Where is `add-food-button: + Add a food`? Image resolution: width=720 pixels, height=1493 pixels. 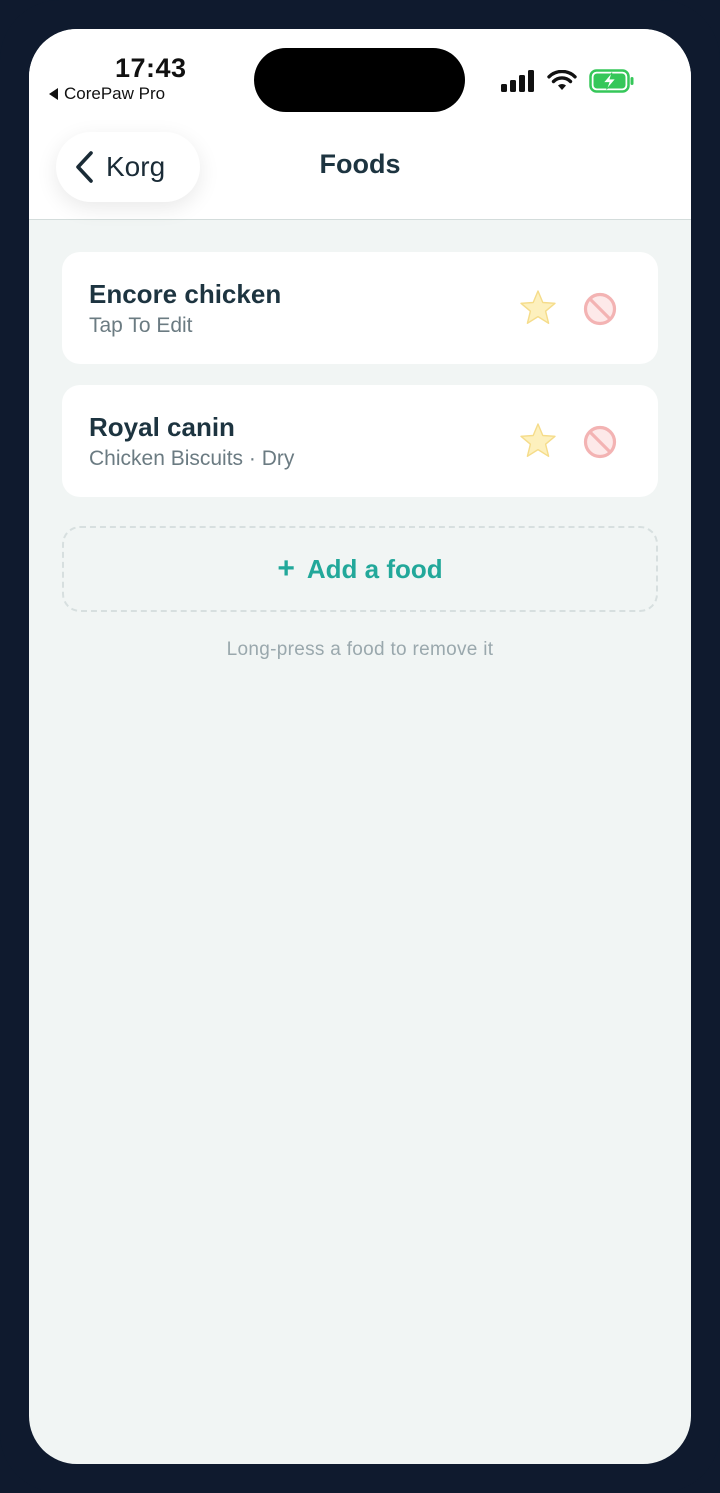
add-food-button: + Add a food is located at coordinates (360, 569).